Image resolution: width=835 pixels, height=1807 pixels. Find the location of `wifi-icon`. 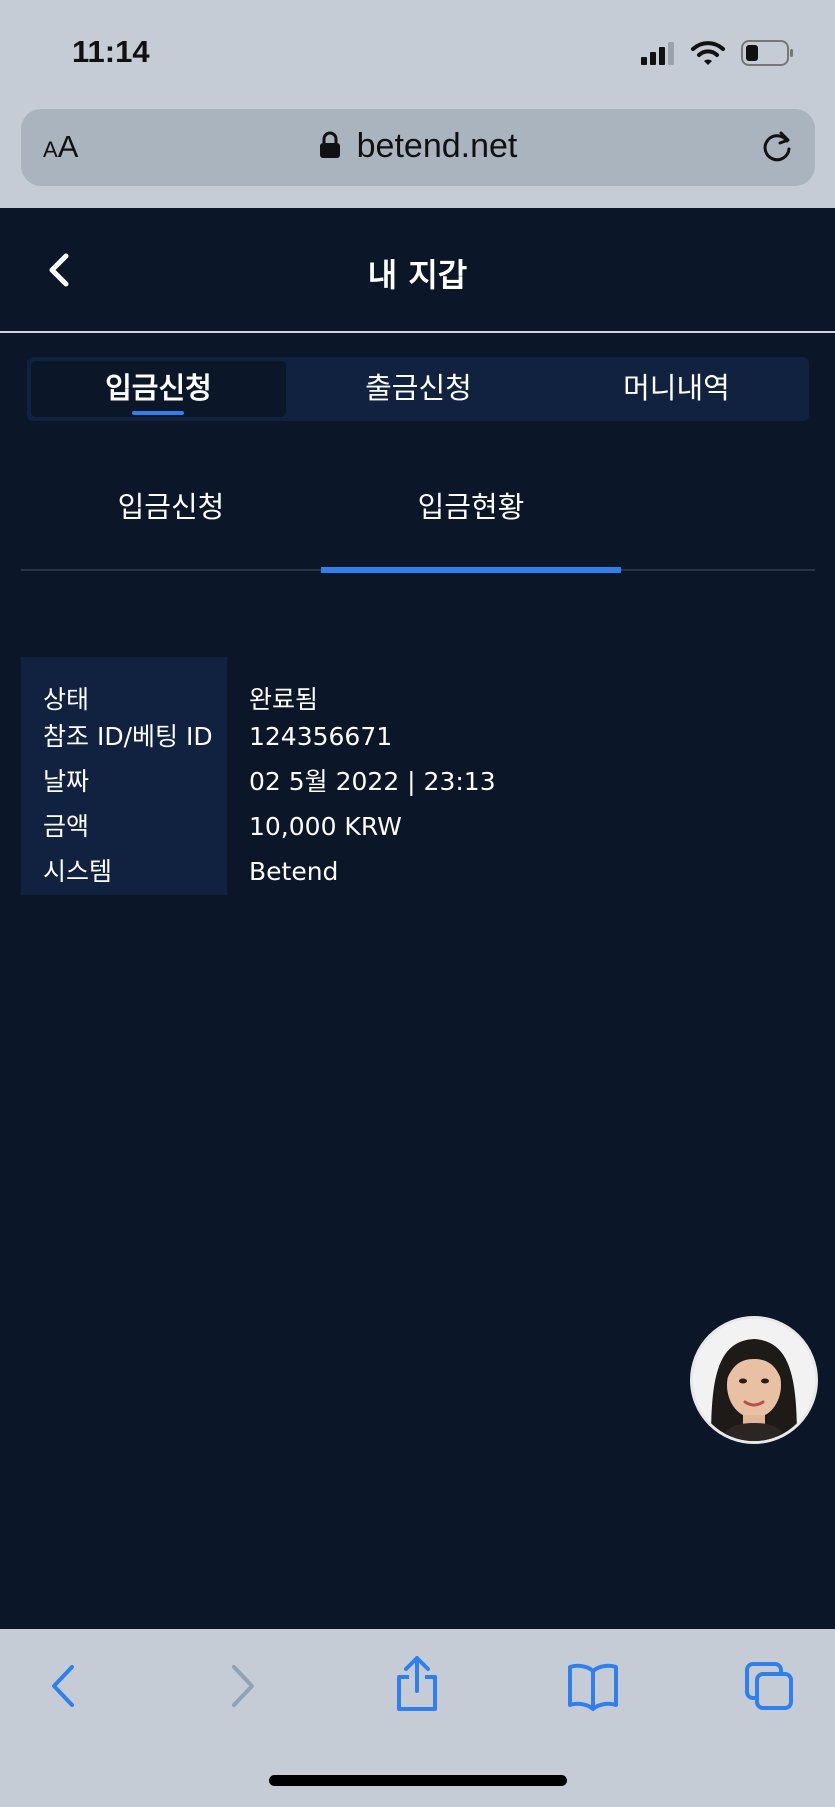

wifi-icon is located at coordinates (708, 53).